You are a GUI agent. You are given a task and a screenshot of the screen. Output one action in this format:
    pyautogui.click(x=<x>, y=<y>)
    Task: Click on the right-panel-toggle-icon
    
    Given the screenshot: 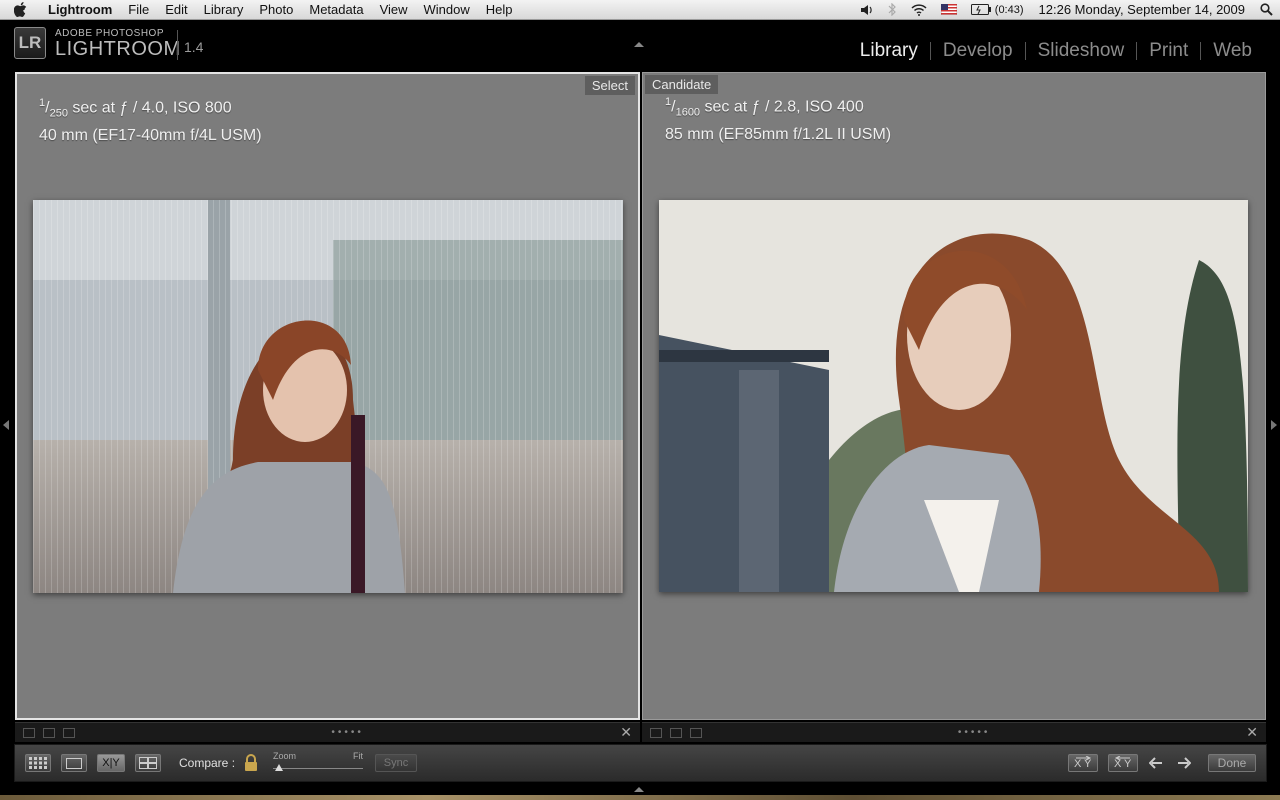 What is the action you would take?
    pyautogui.click(x=1274, y=425)
    